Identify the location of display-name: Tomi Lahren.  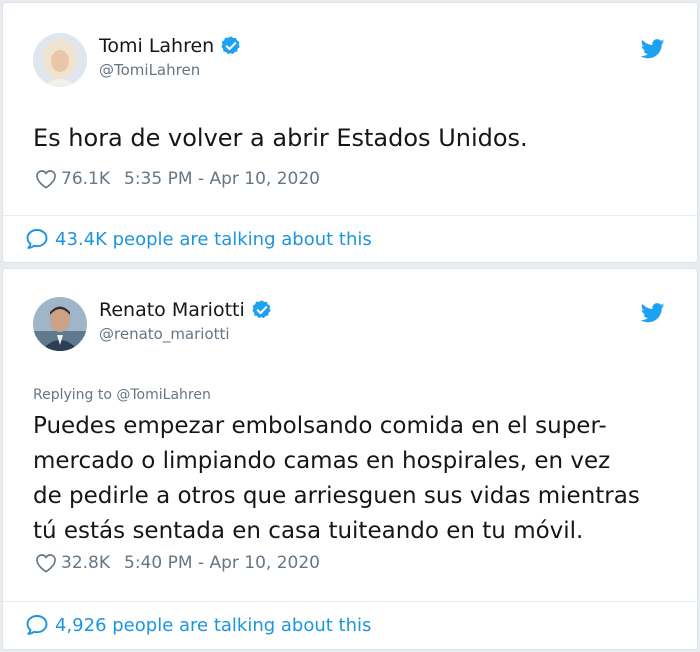
(170, 46).